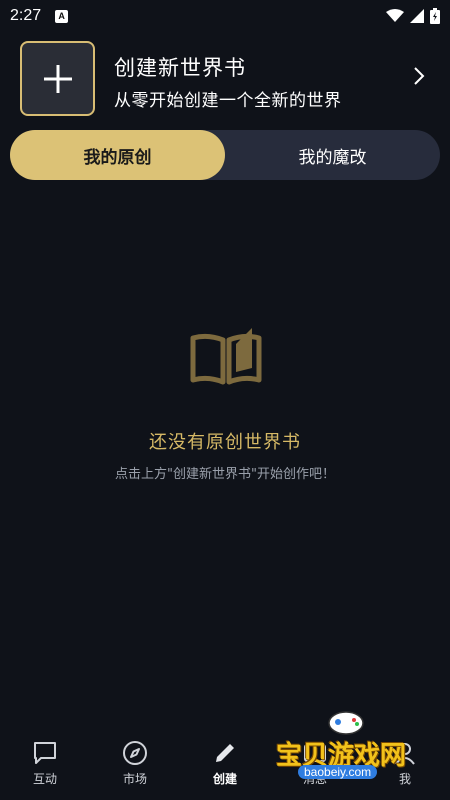  What do you see at coordinates (62, 16) in the screenshot?
I see `notification-icon: A` at bounding box center [62, 16].